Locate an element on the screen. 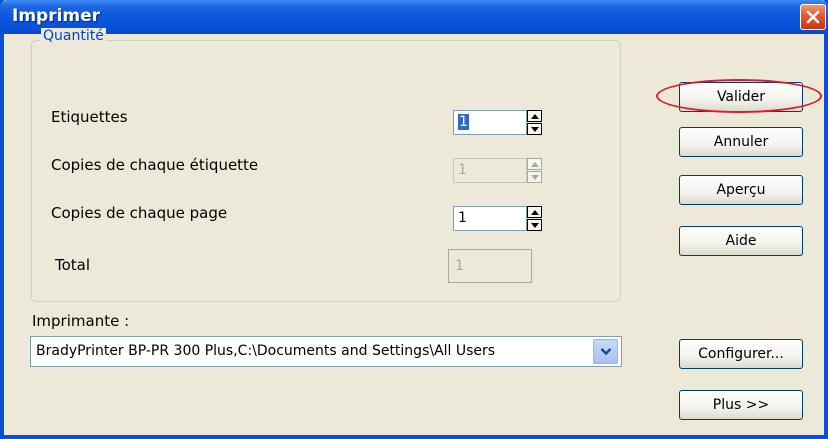  labels-count-up-button is located at coordinates (534, 116).